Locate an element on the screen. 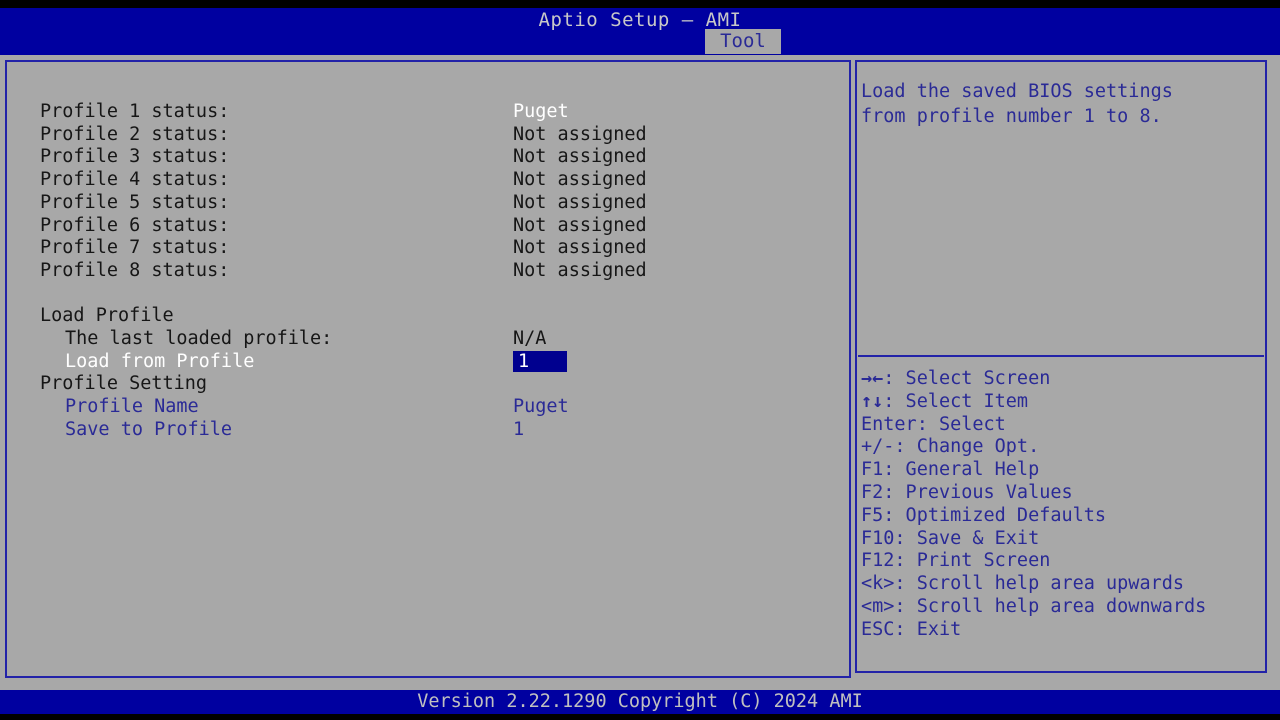 The width and height of the screenshot is (1280, 720). profile-2-status-value: Not assigned is located at coordinates (580, 134).